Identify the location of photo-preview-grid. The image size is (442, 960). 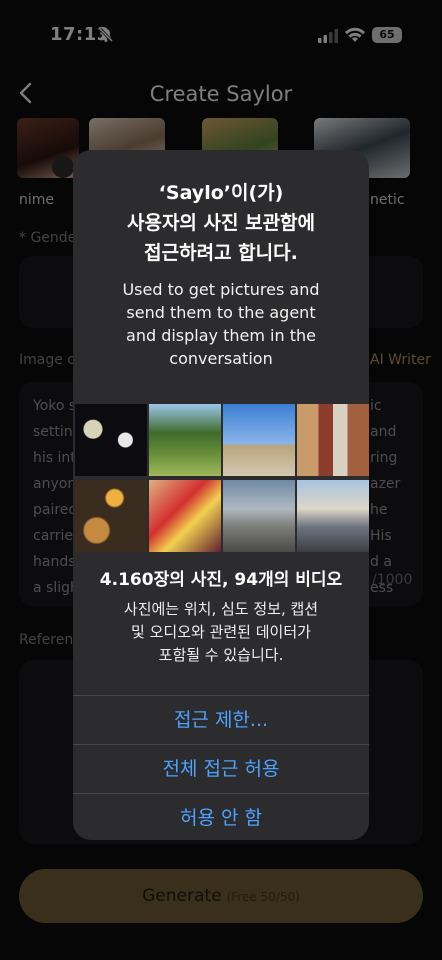
(221, 478).